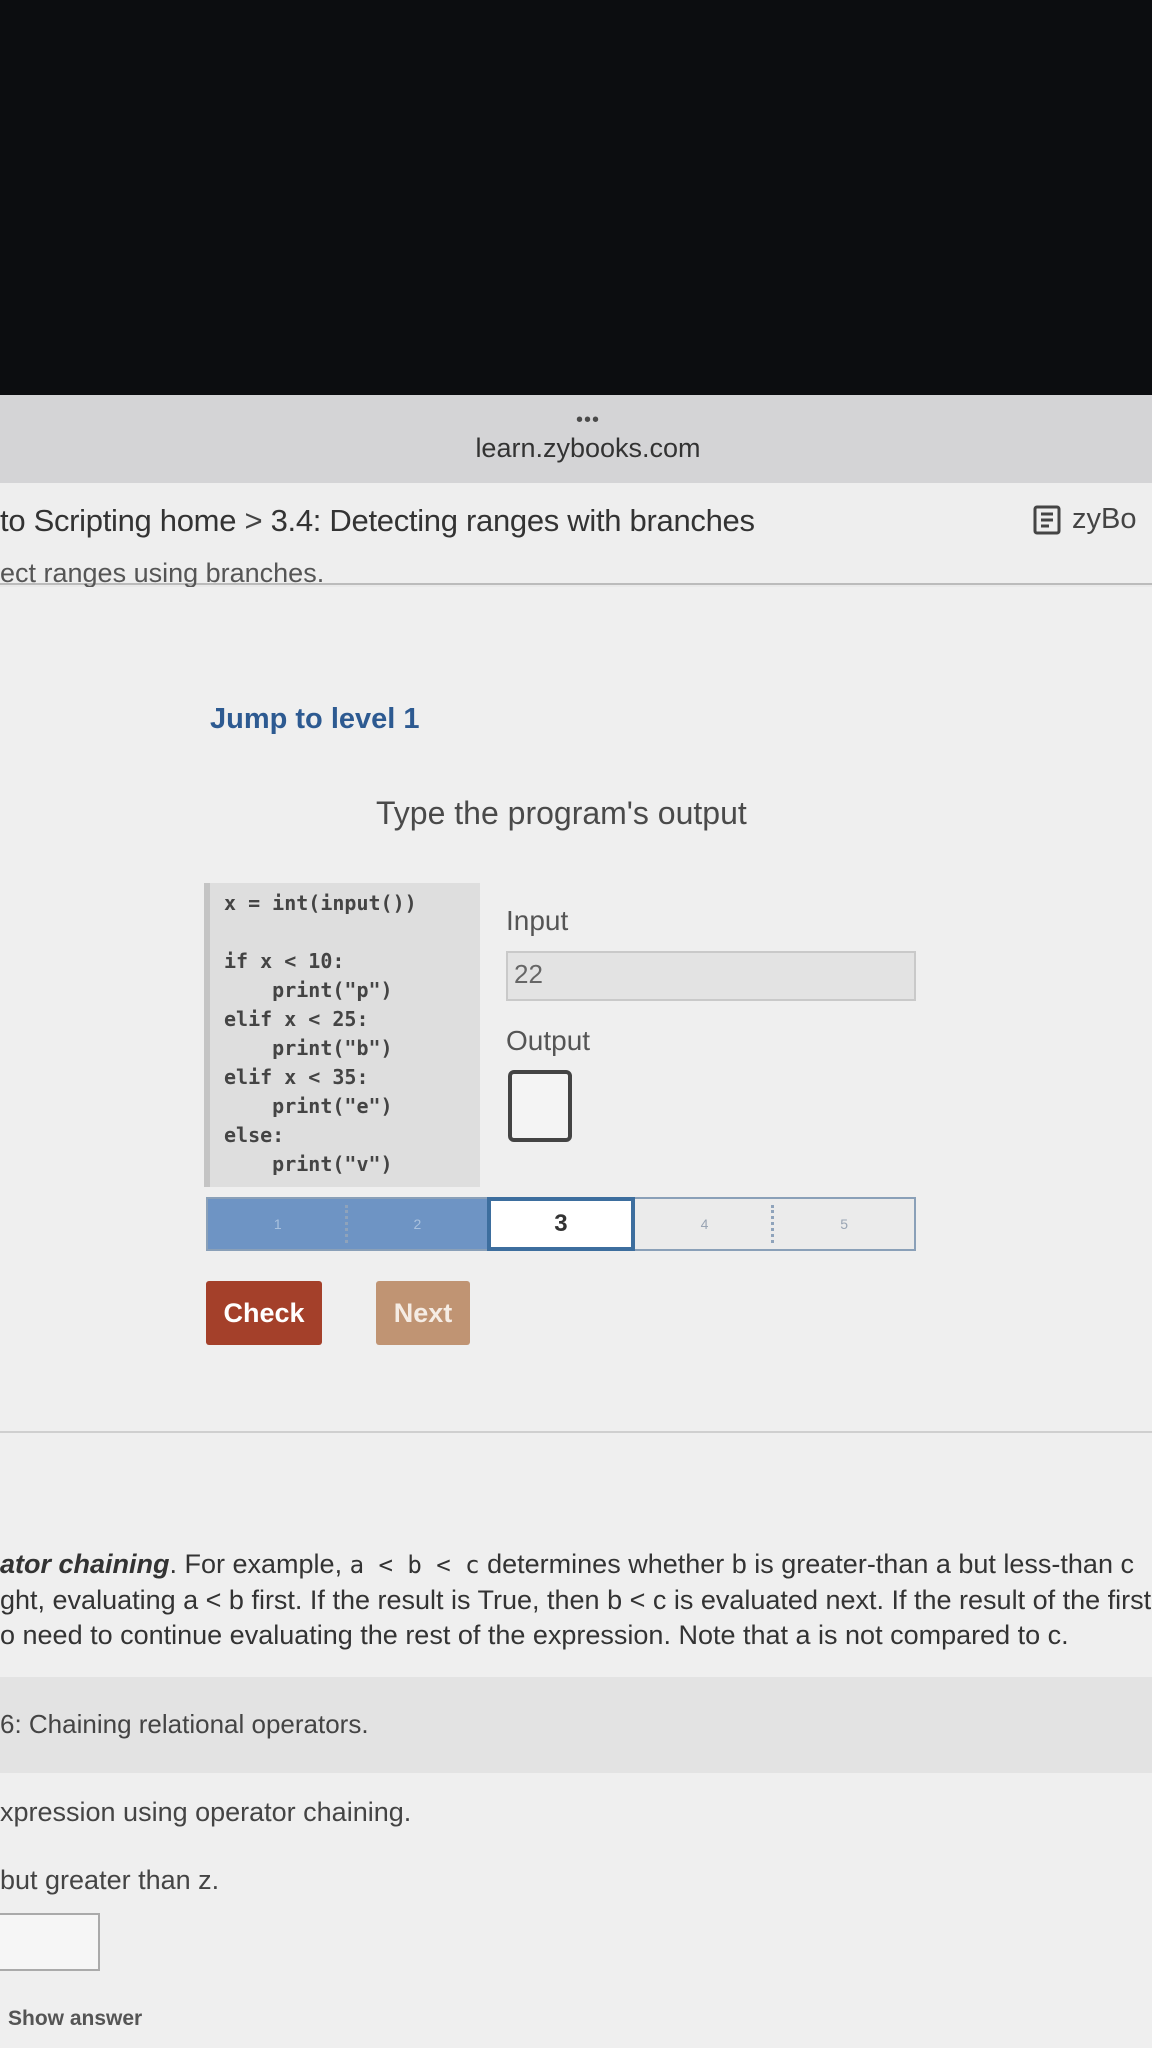 Image resolution: width=1152 pixels, height=2048 pixels. I want to click on next-button: Next, so click(423, 1313).